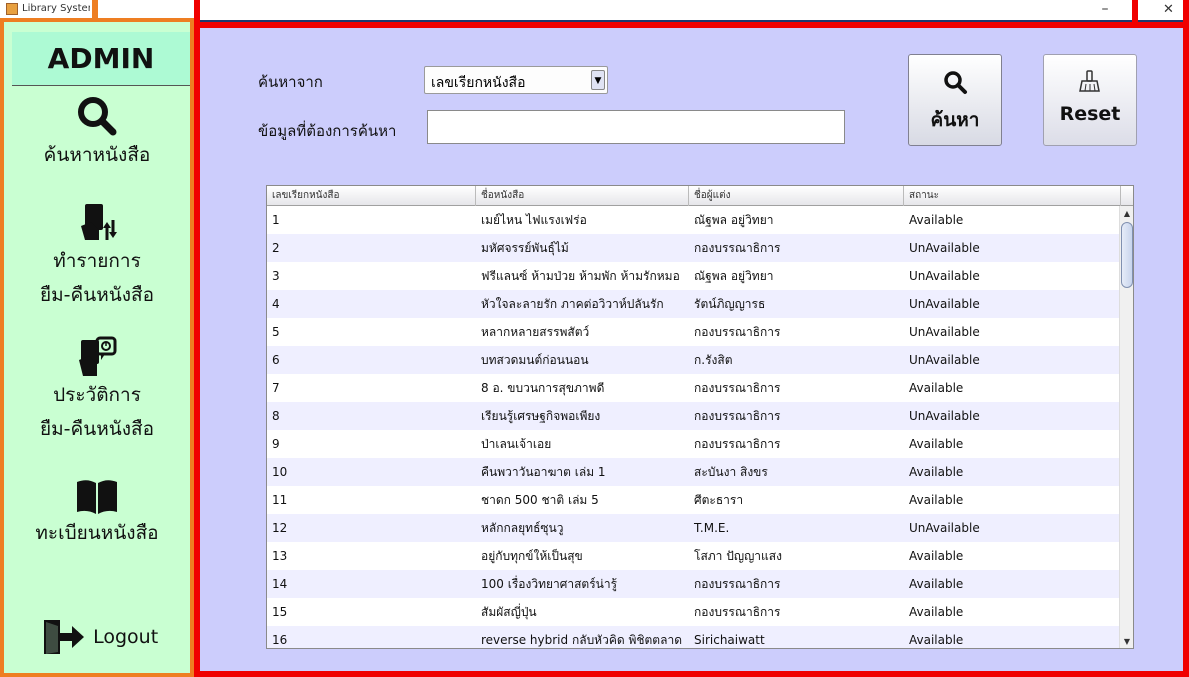 The image size is (1189, 677). Describe the element at coordinates (1105, 10) in the screenshot. I see `minimize-button: –` at that location.